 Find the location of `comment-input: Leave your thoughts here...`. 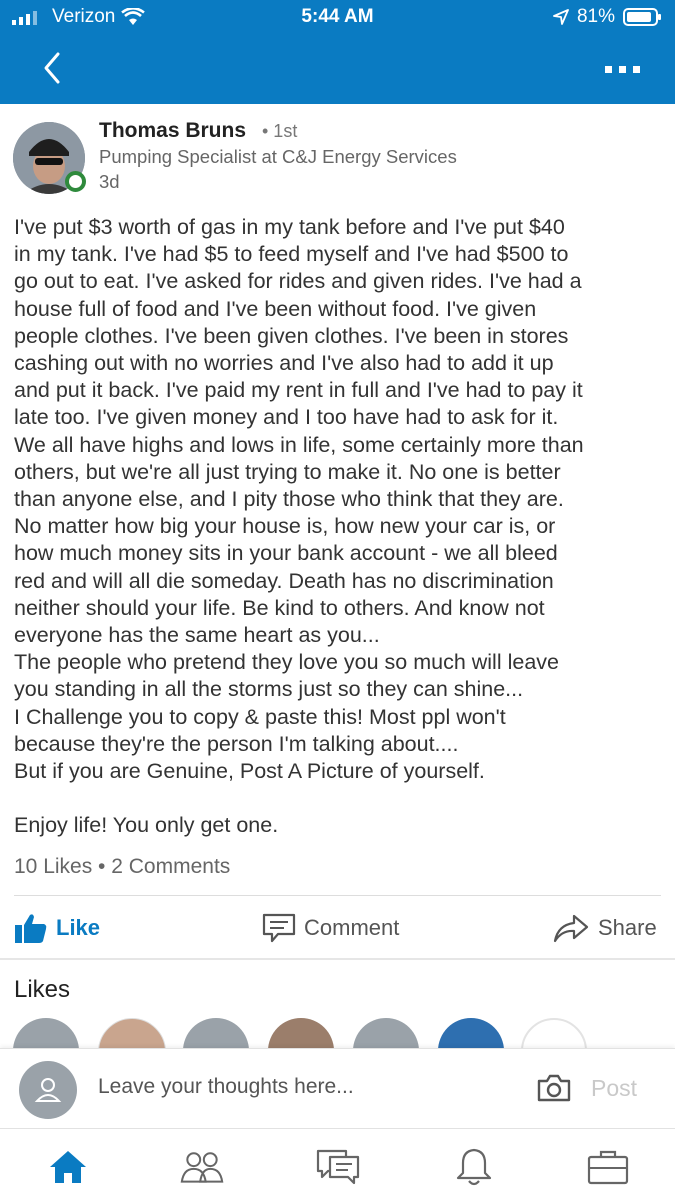

comment-input: Leave your thoughts here... is located at coordinates (226, 1087).